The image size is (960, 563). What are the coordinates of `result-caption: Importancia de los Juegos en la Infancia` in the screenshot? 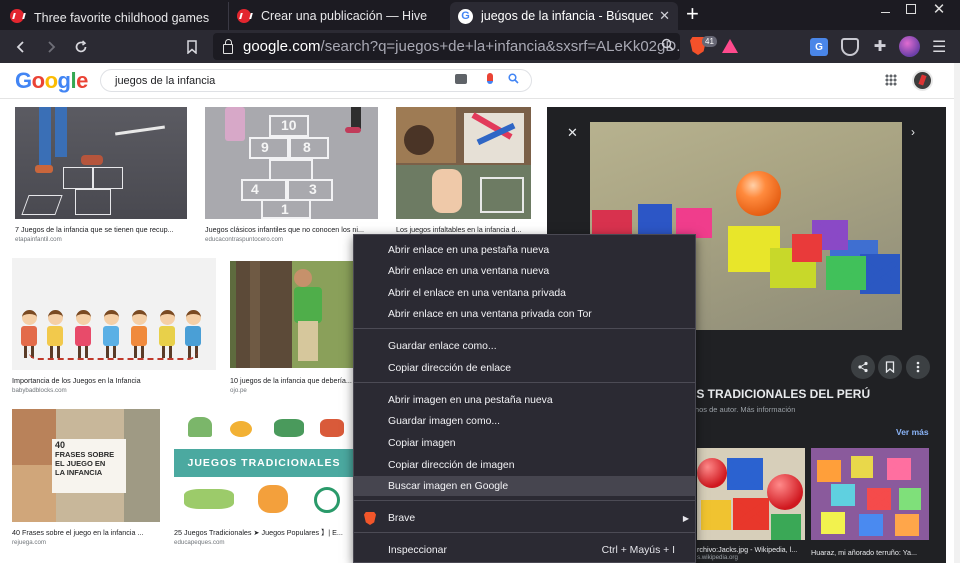 It's located at (114, 380).